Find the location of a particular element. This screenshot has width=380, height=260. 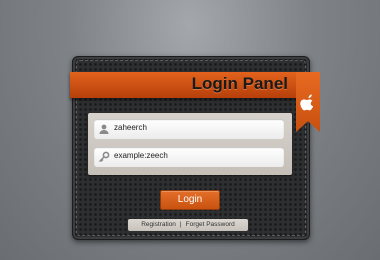

title-banner: Login Panel is located at coordinates (183, 85).